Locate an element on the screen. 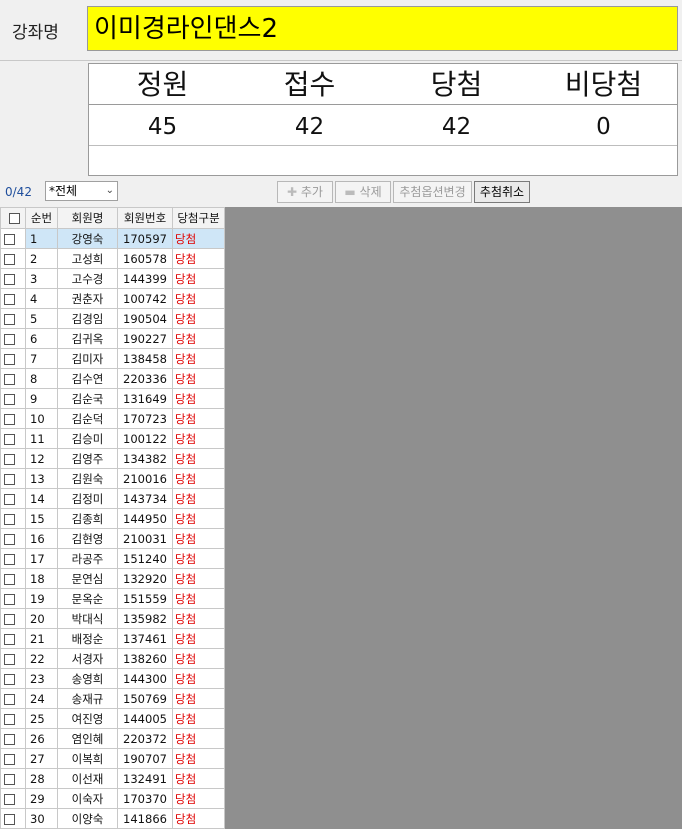 Image resolution: width=682 pixels, height=829 pixels. stat-value-capacity: 45 is located at coordinates (162, 127).